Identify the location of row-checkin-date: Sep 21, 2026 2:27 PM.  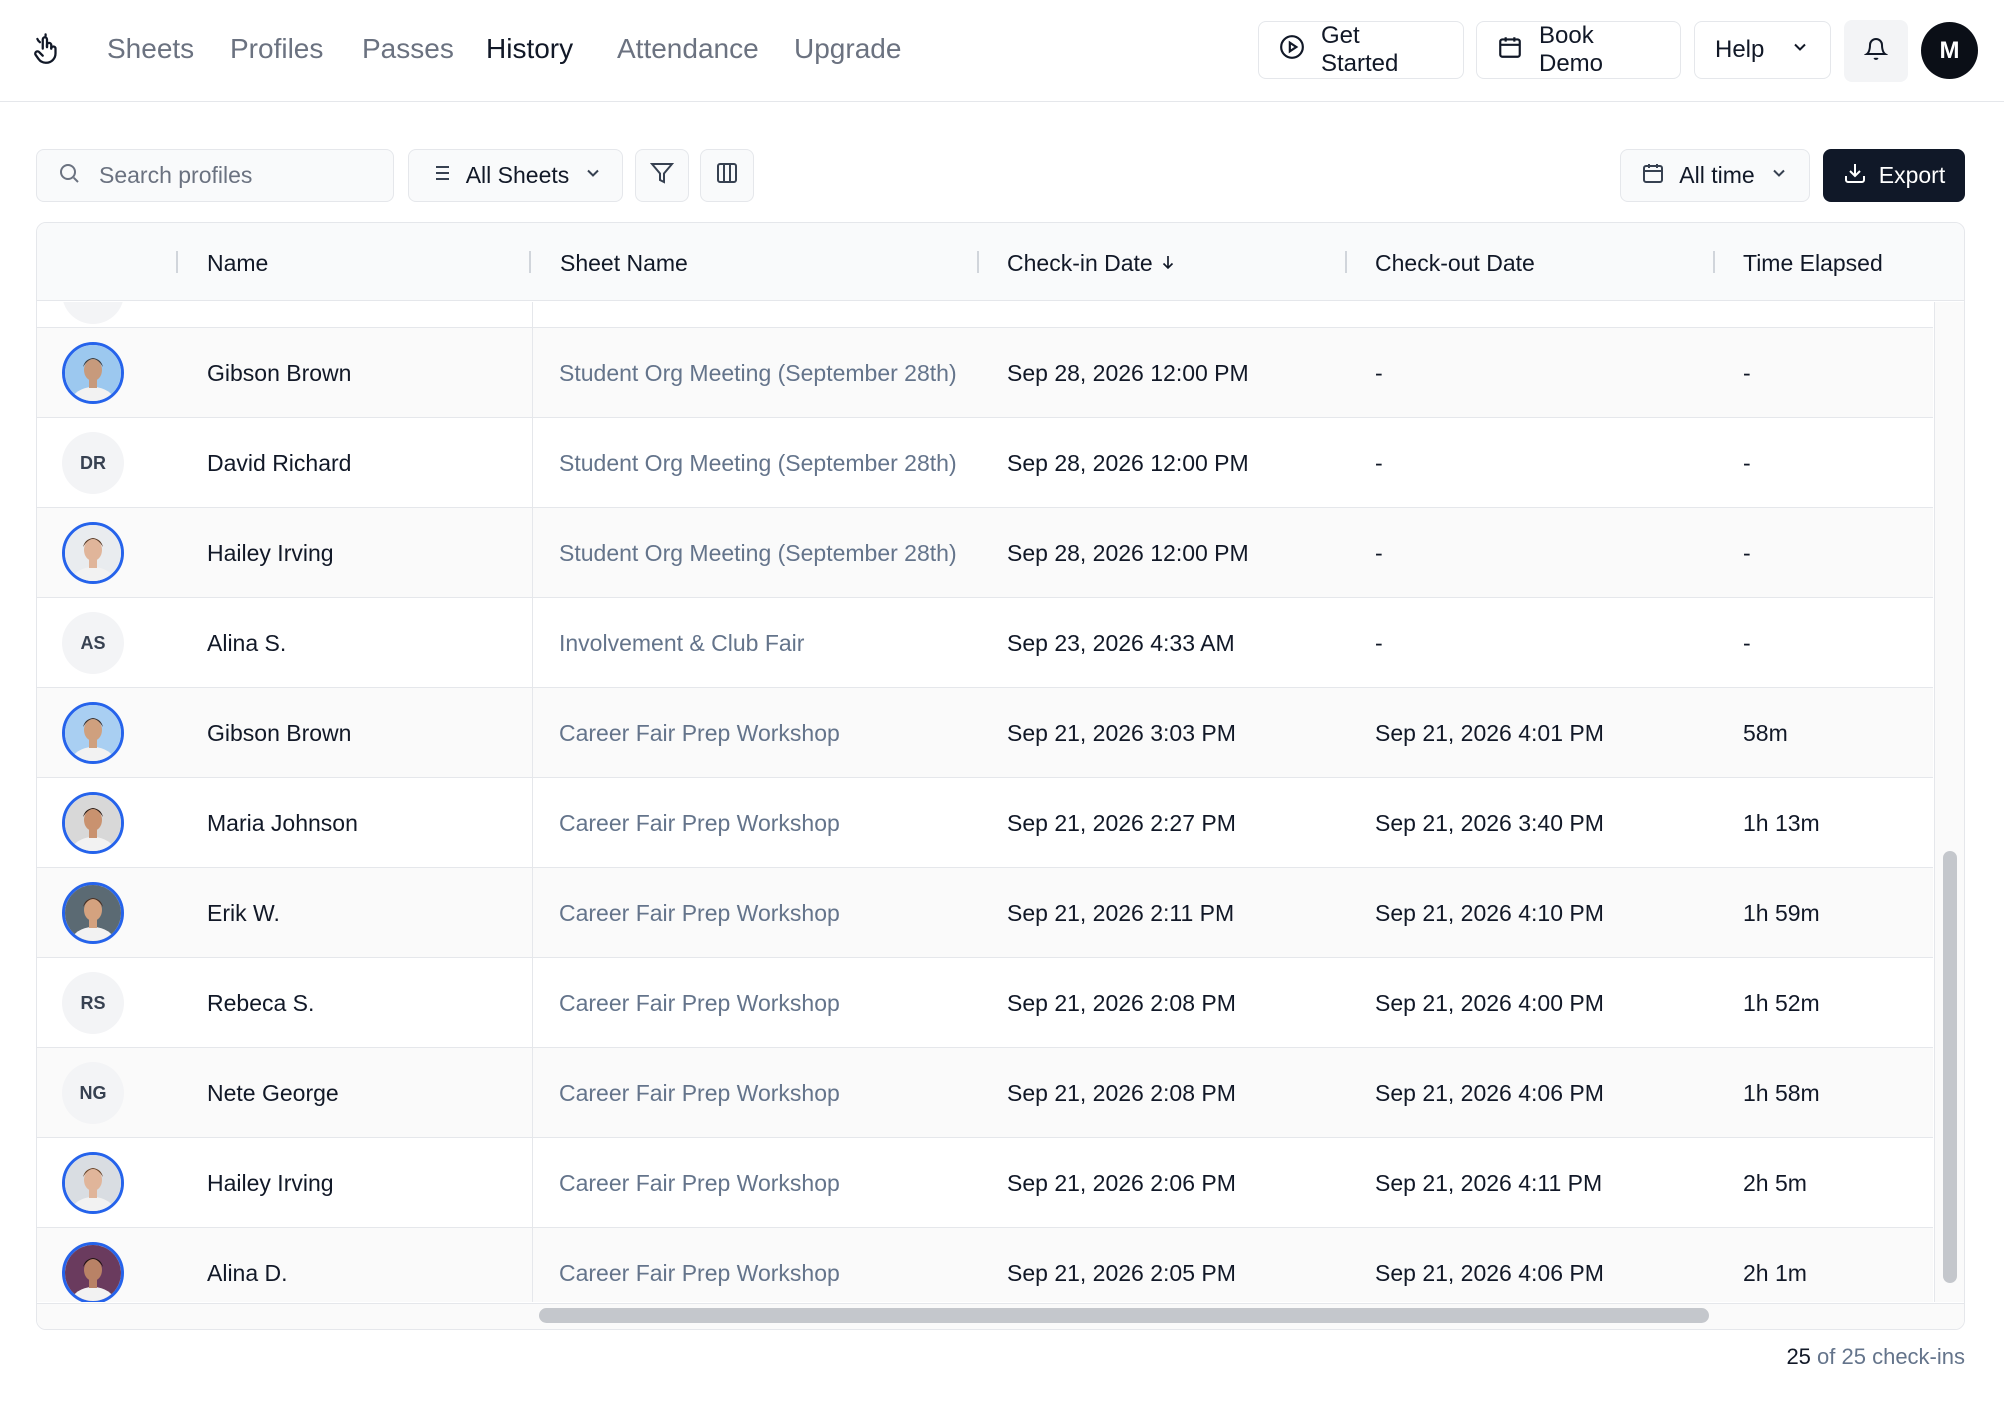
(1121, 823).